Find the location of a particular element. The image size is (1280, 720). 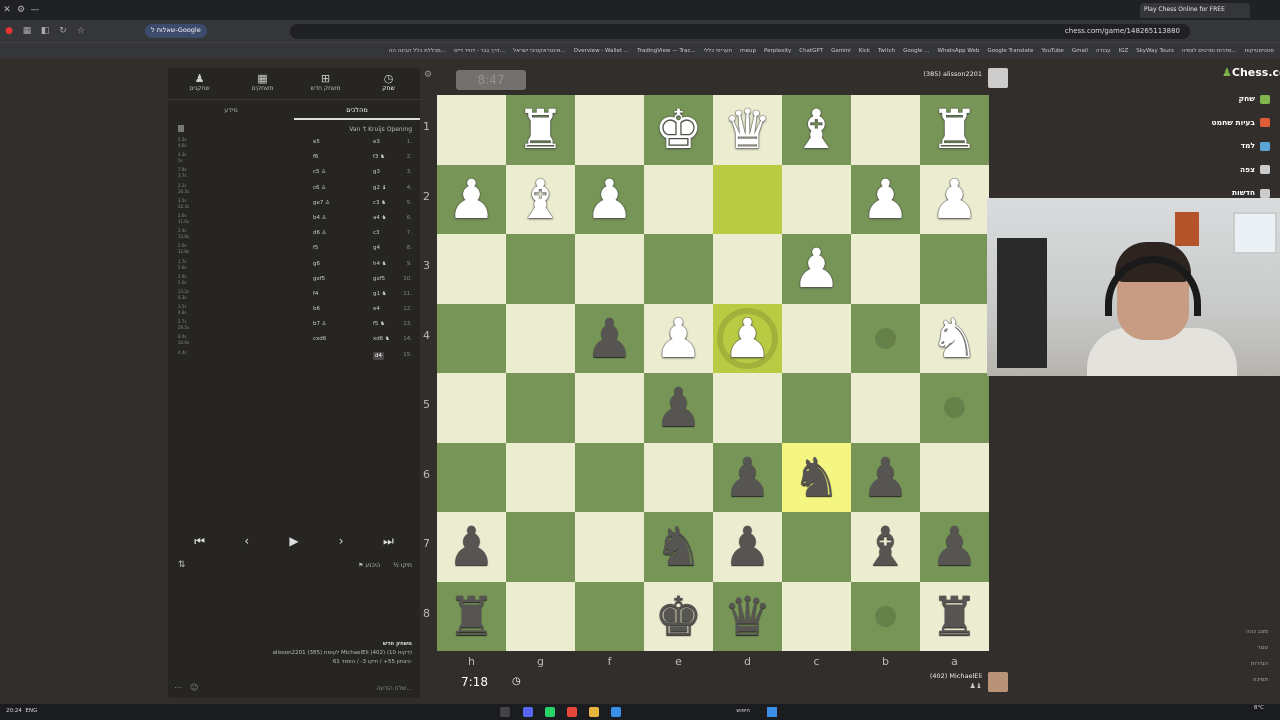

minimize-icon: — is located at coordinates (35, 10).